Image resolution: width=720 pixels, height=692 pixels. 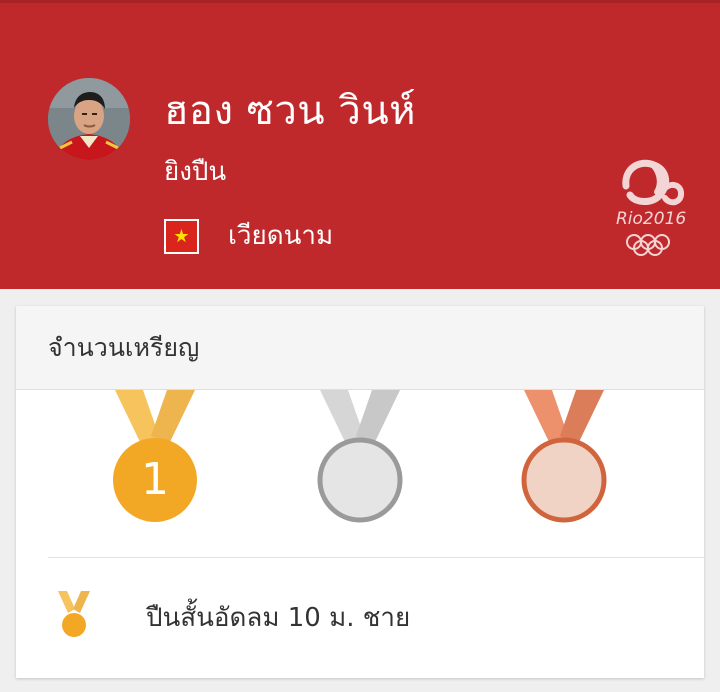 What do you see at coordinates (564, 480) in the screenshot?
I see `bronze-medal-count` at bounding box center [564, 480].